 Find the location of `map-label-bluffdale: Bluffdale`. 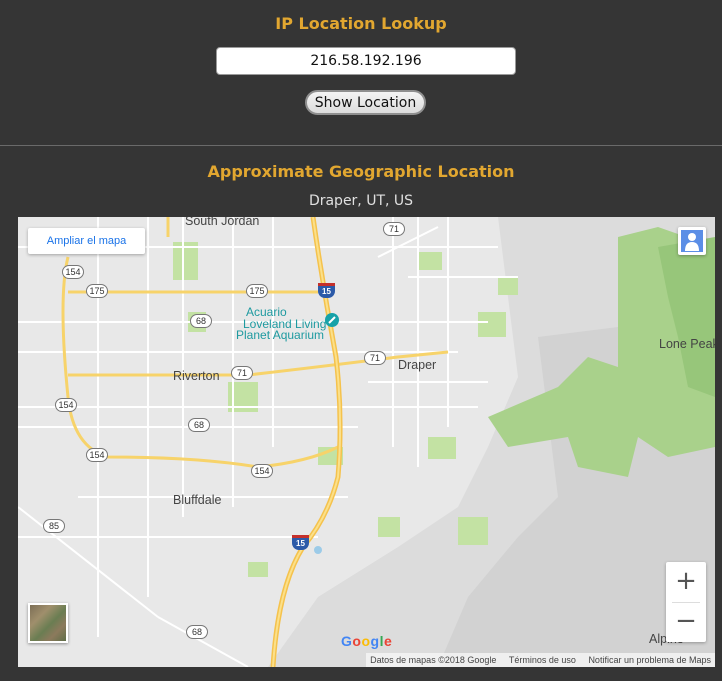

map-label-bluffdale: Bluffdale is located at coordinates (197, 500).